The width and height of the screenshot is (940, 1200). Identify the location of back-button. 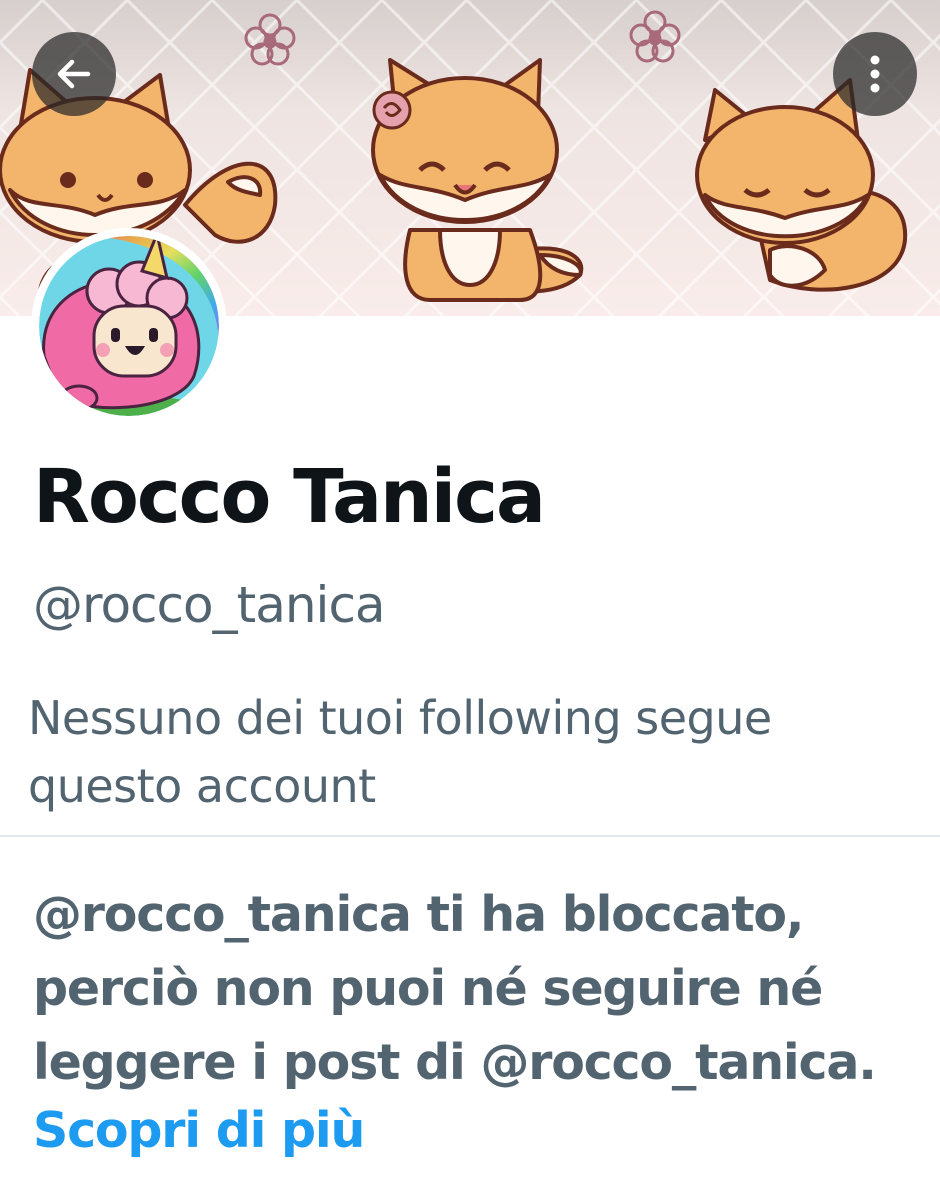
(74, 74).